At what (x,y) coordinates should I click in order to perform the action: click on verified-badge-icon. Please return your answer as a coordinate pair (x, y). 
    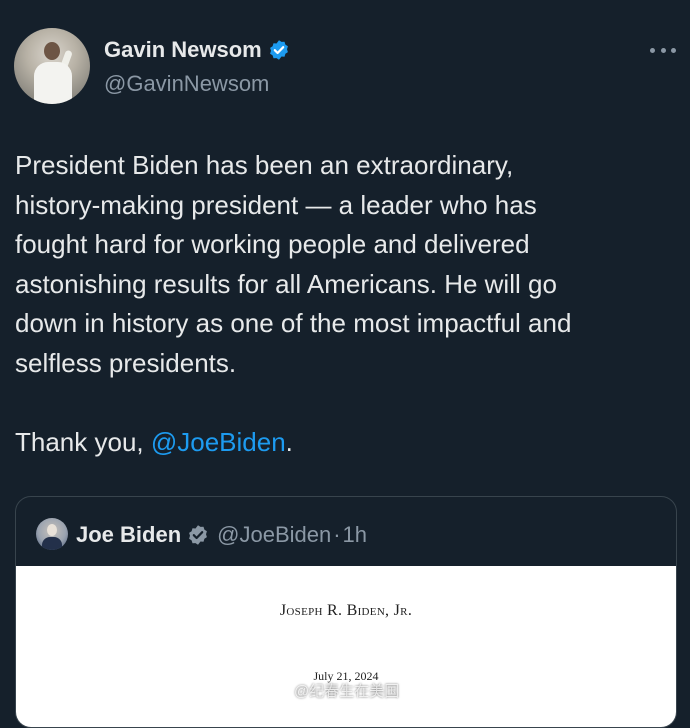
    Looking at the image, I should click on (278, 50).